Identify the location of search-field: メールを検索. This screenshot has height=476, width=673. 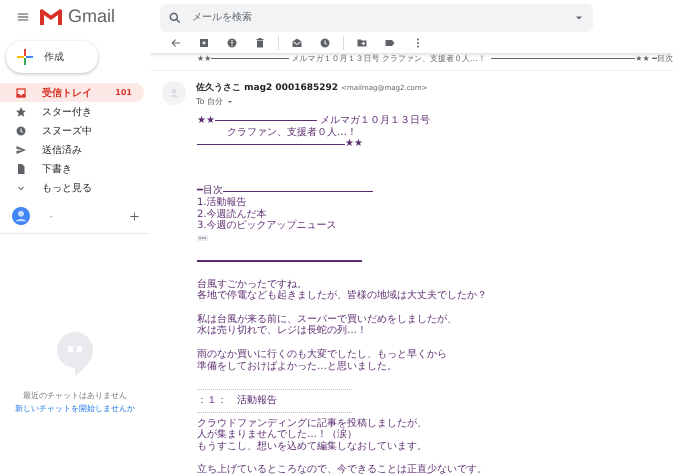
(381, 17).